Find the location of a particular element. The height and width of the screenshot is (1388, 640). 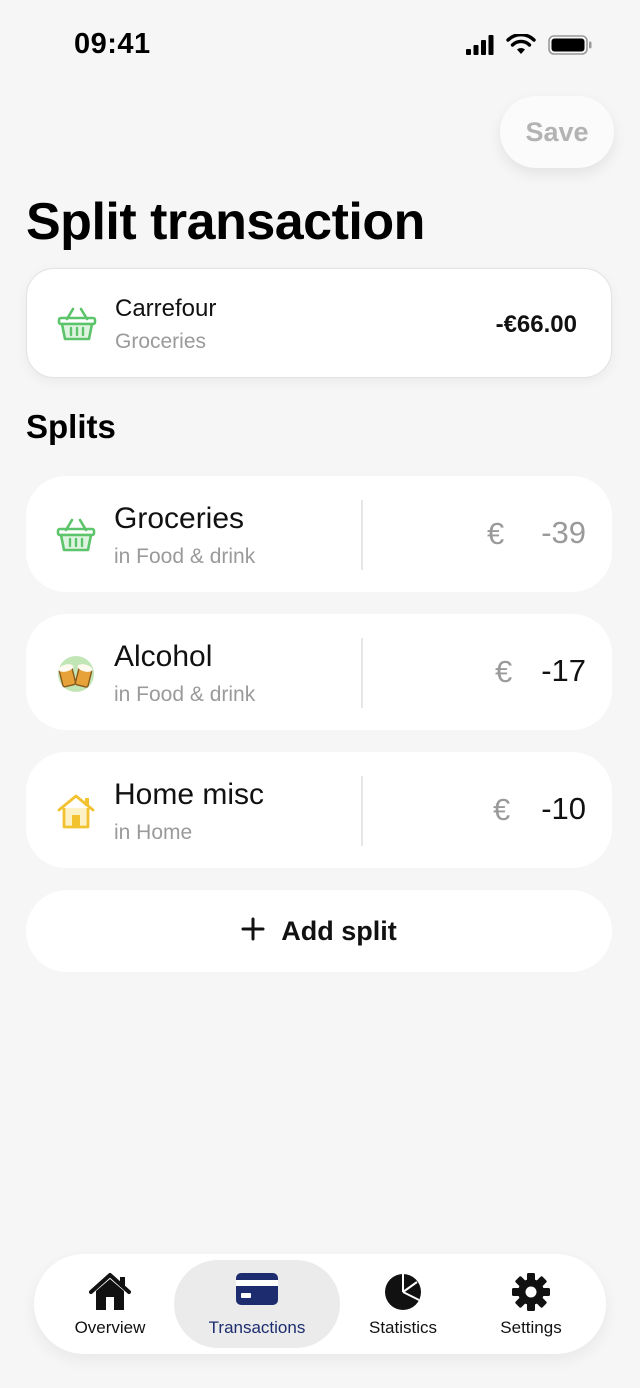

split-amount-input: -17 is located at coordinates (563, 671).